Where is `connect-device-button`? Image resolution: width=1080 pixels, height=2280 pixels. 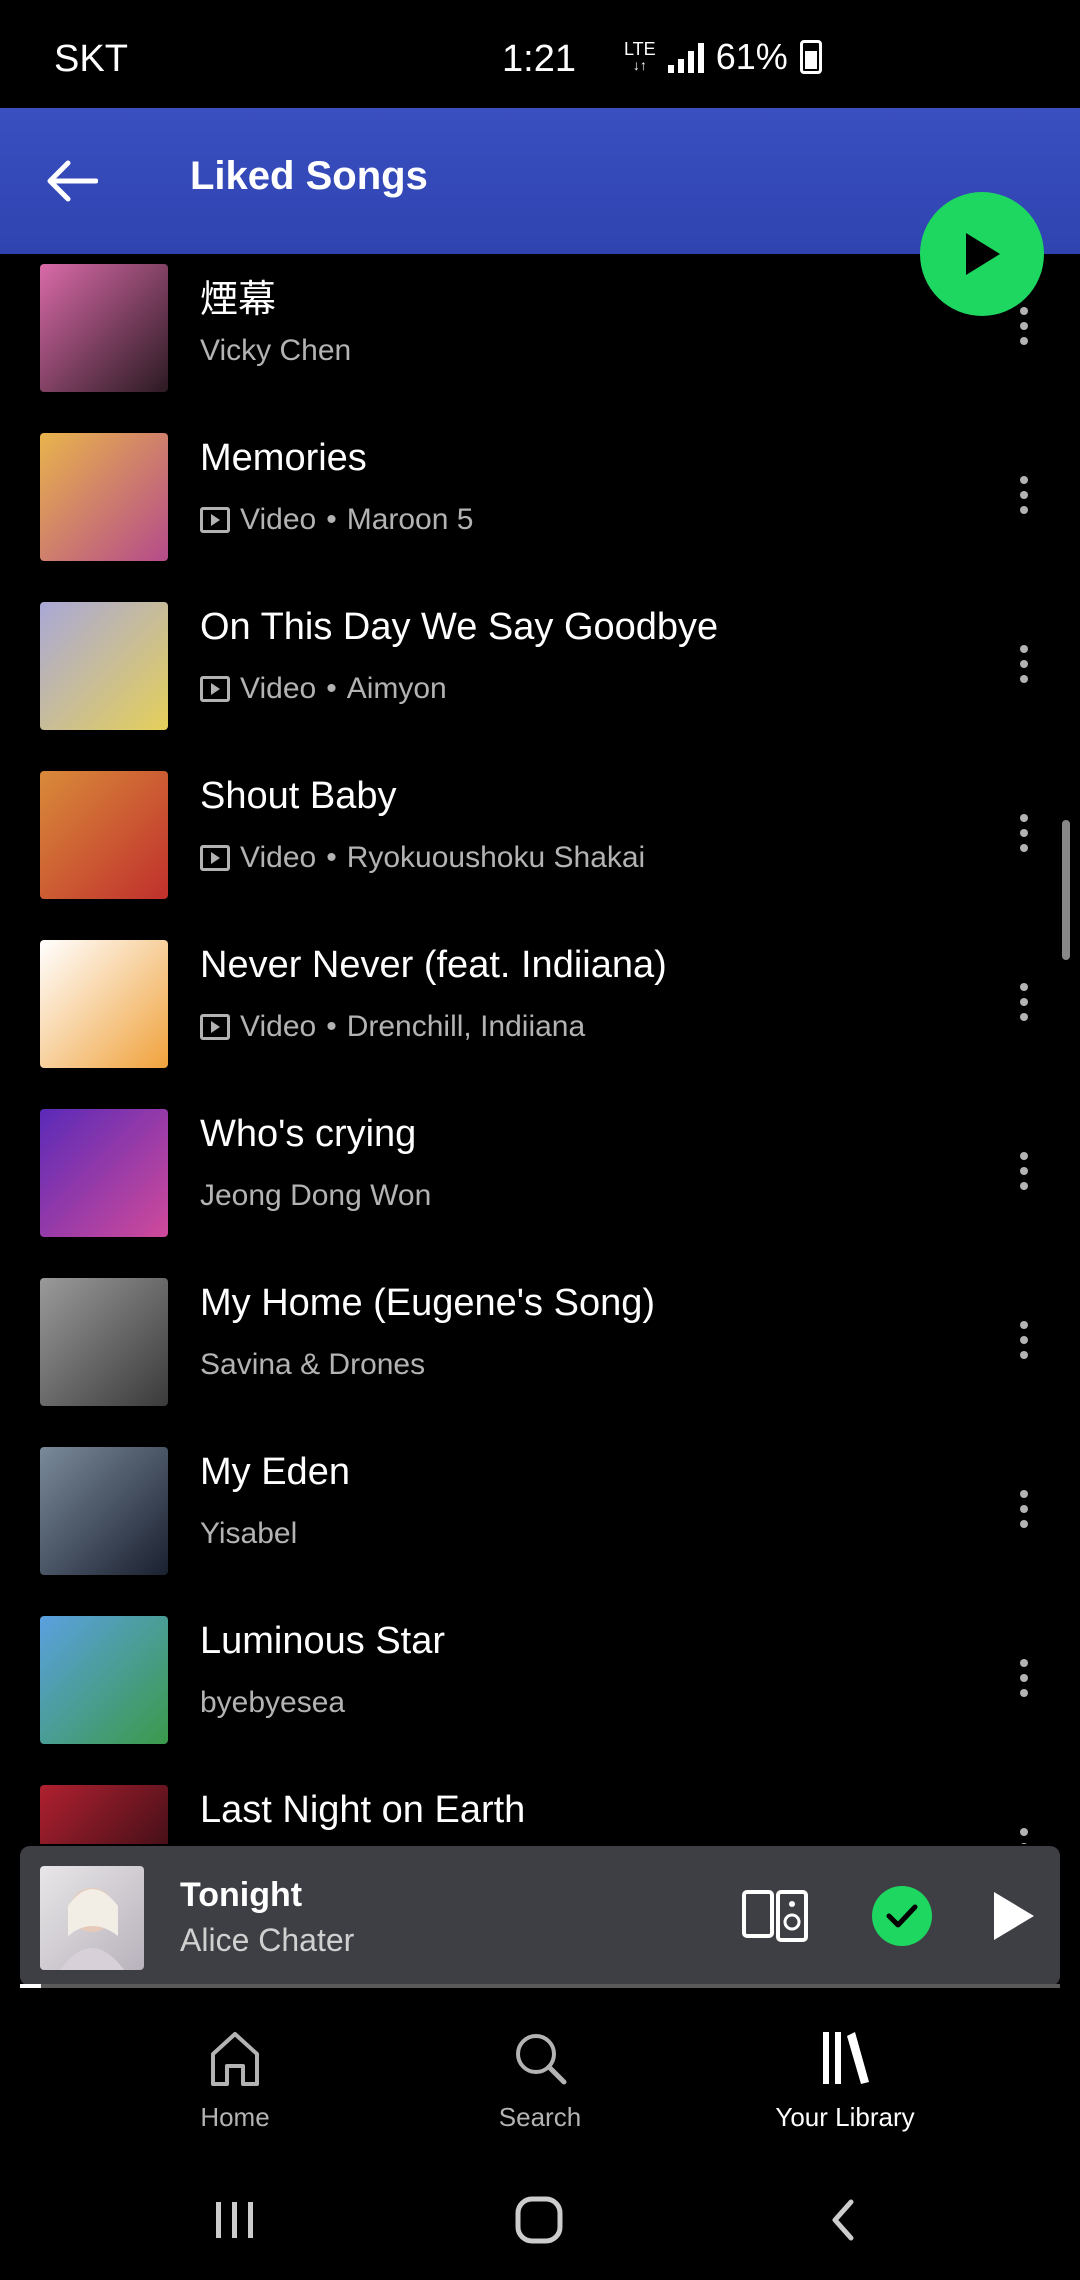
connect-device-button is located at coordinates (775, 1916).